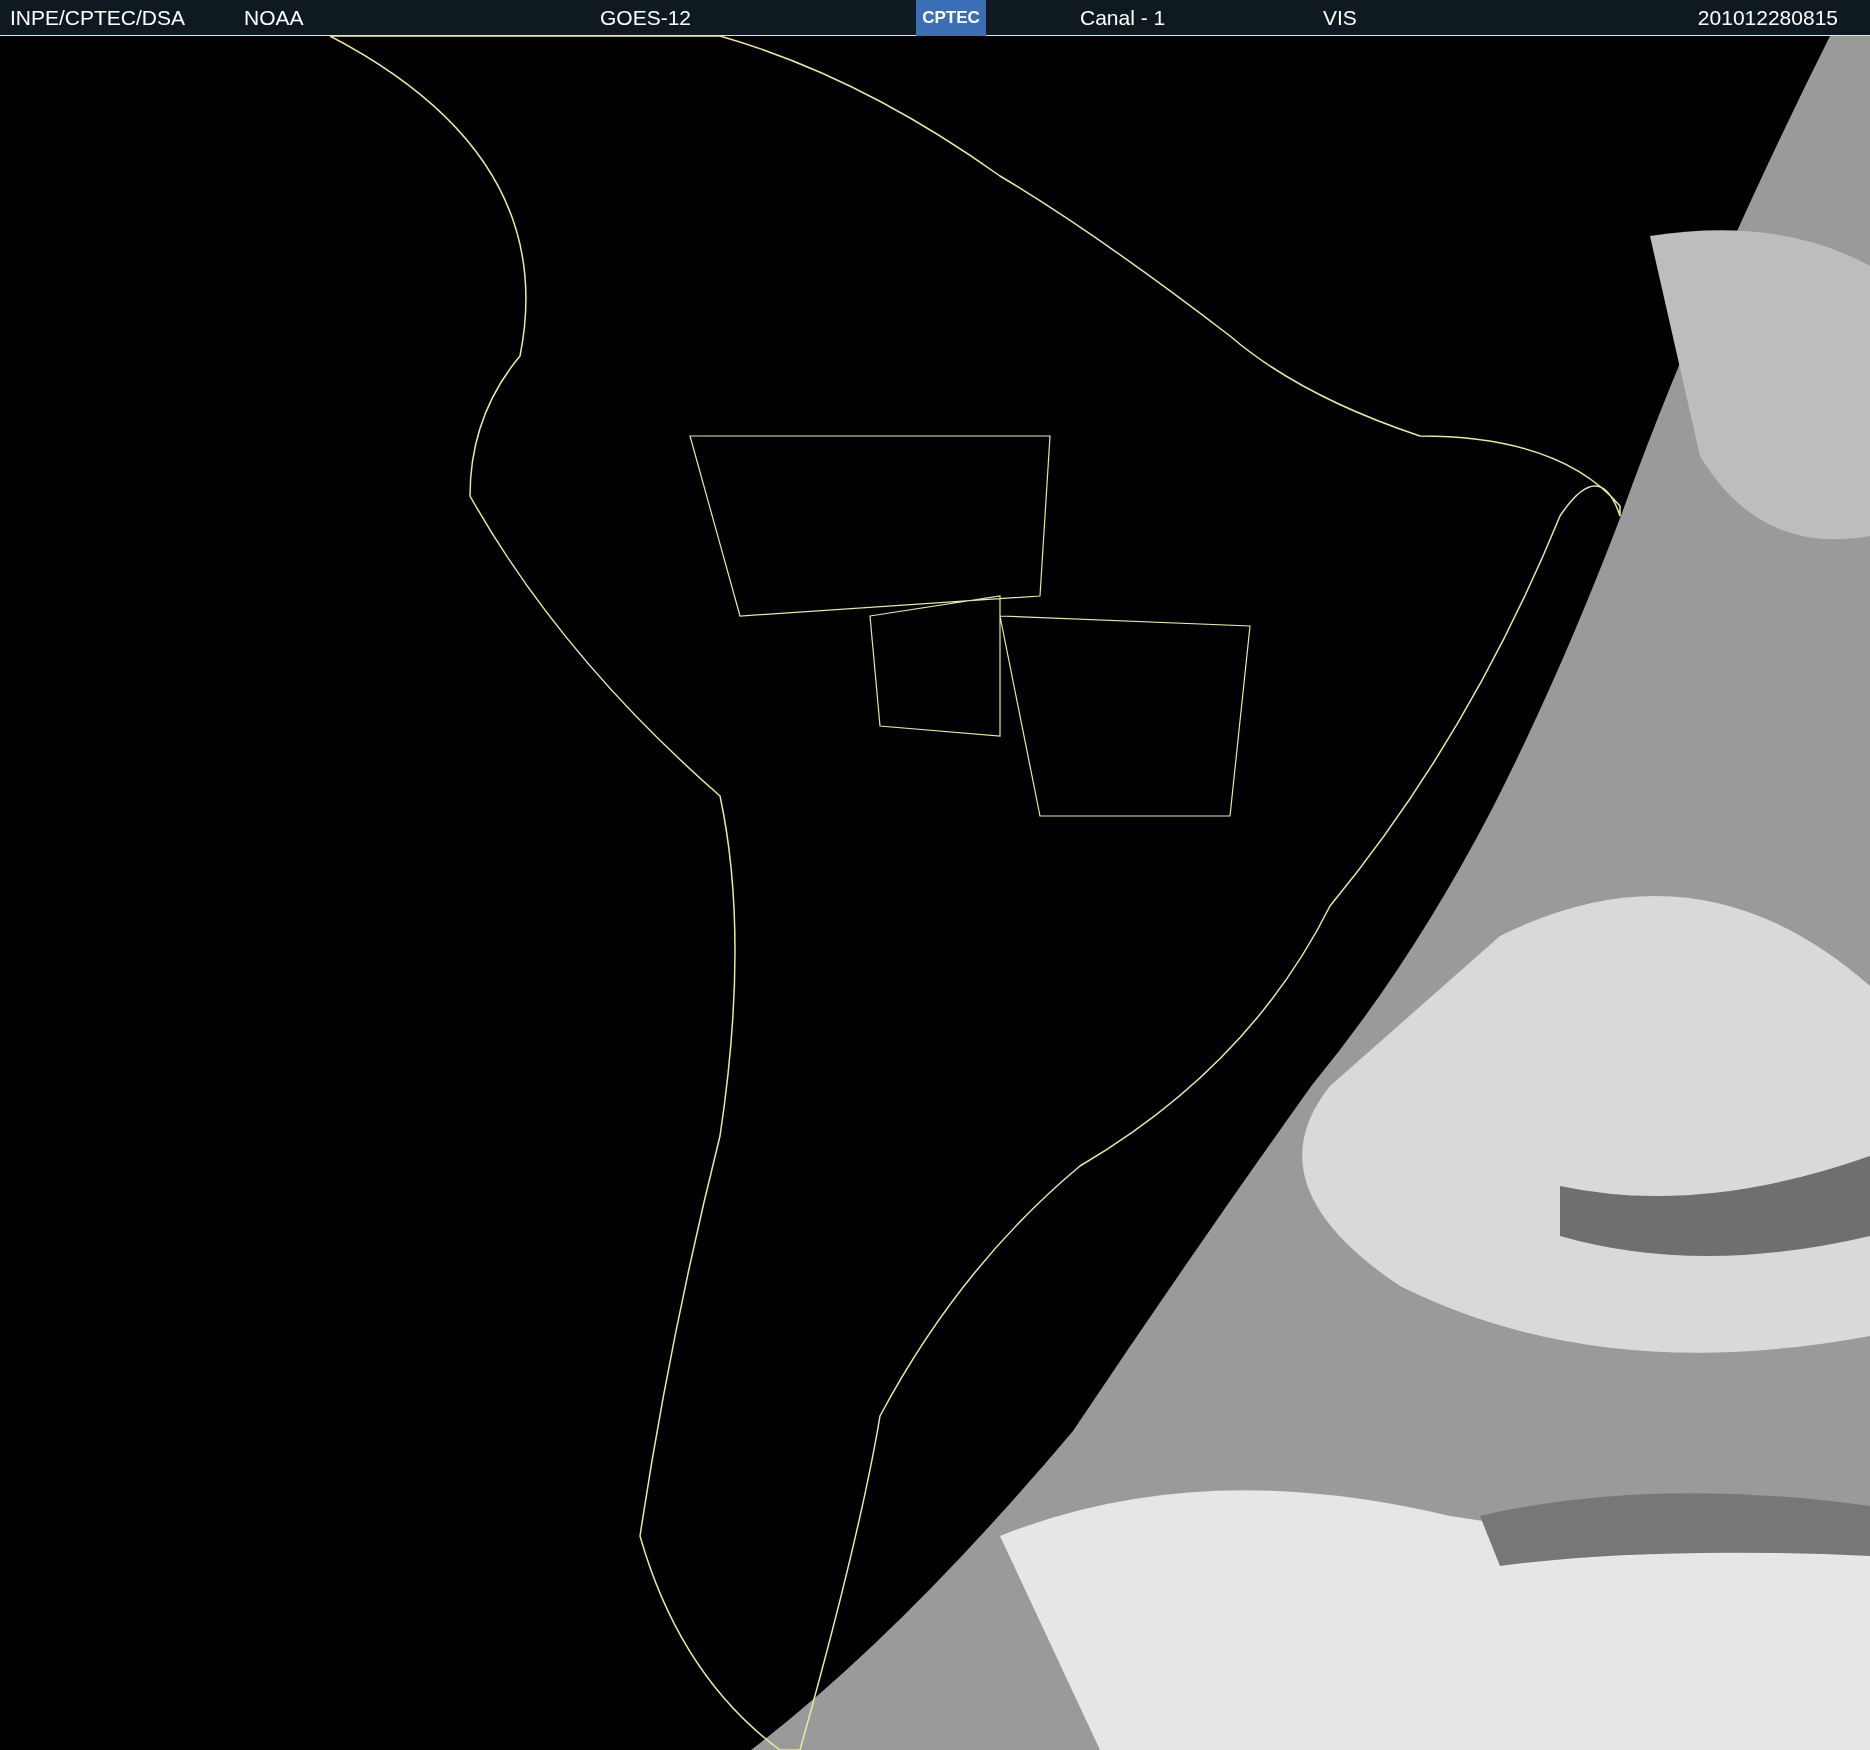 The image size is (1870, 1750). What do you see at coordinates (1340, 17) in the screenshot?
I see `band-label: VIS` at bounding box center [1340, 17].